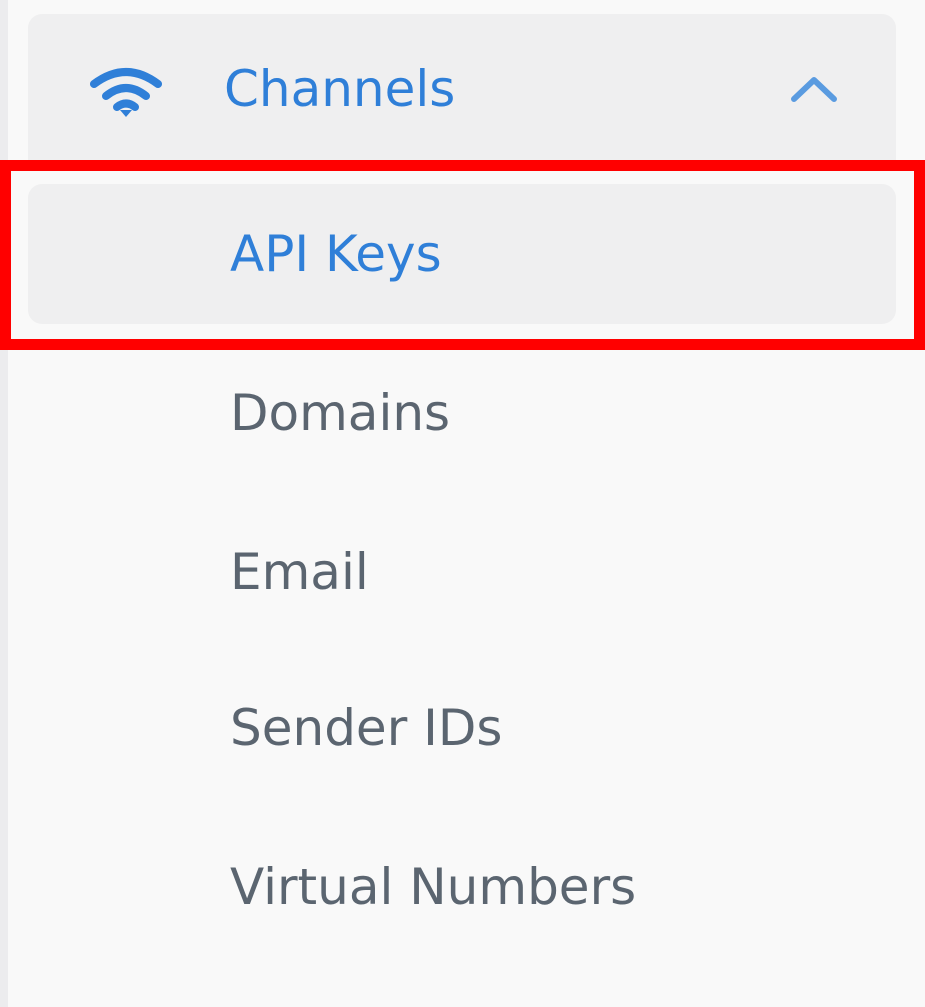 The height and width of the screenshot is (1007, 925). Describe the element at coordinates (340, 89) in the screenshot. I see `channels-label: Channels` at that location.